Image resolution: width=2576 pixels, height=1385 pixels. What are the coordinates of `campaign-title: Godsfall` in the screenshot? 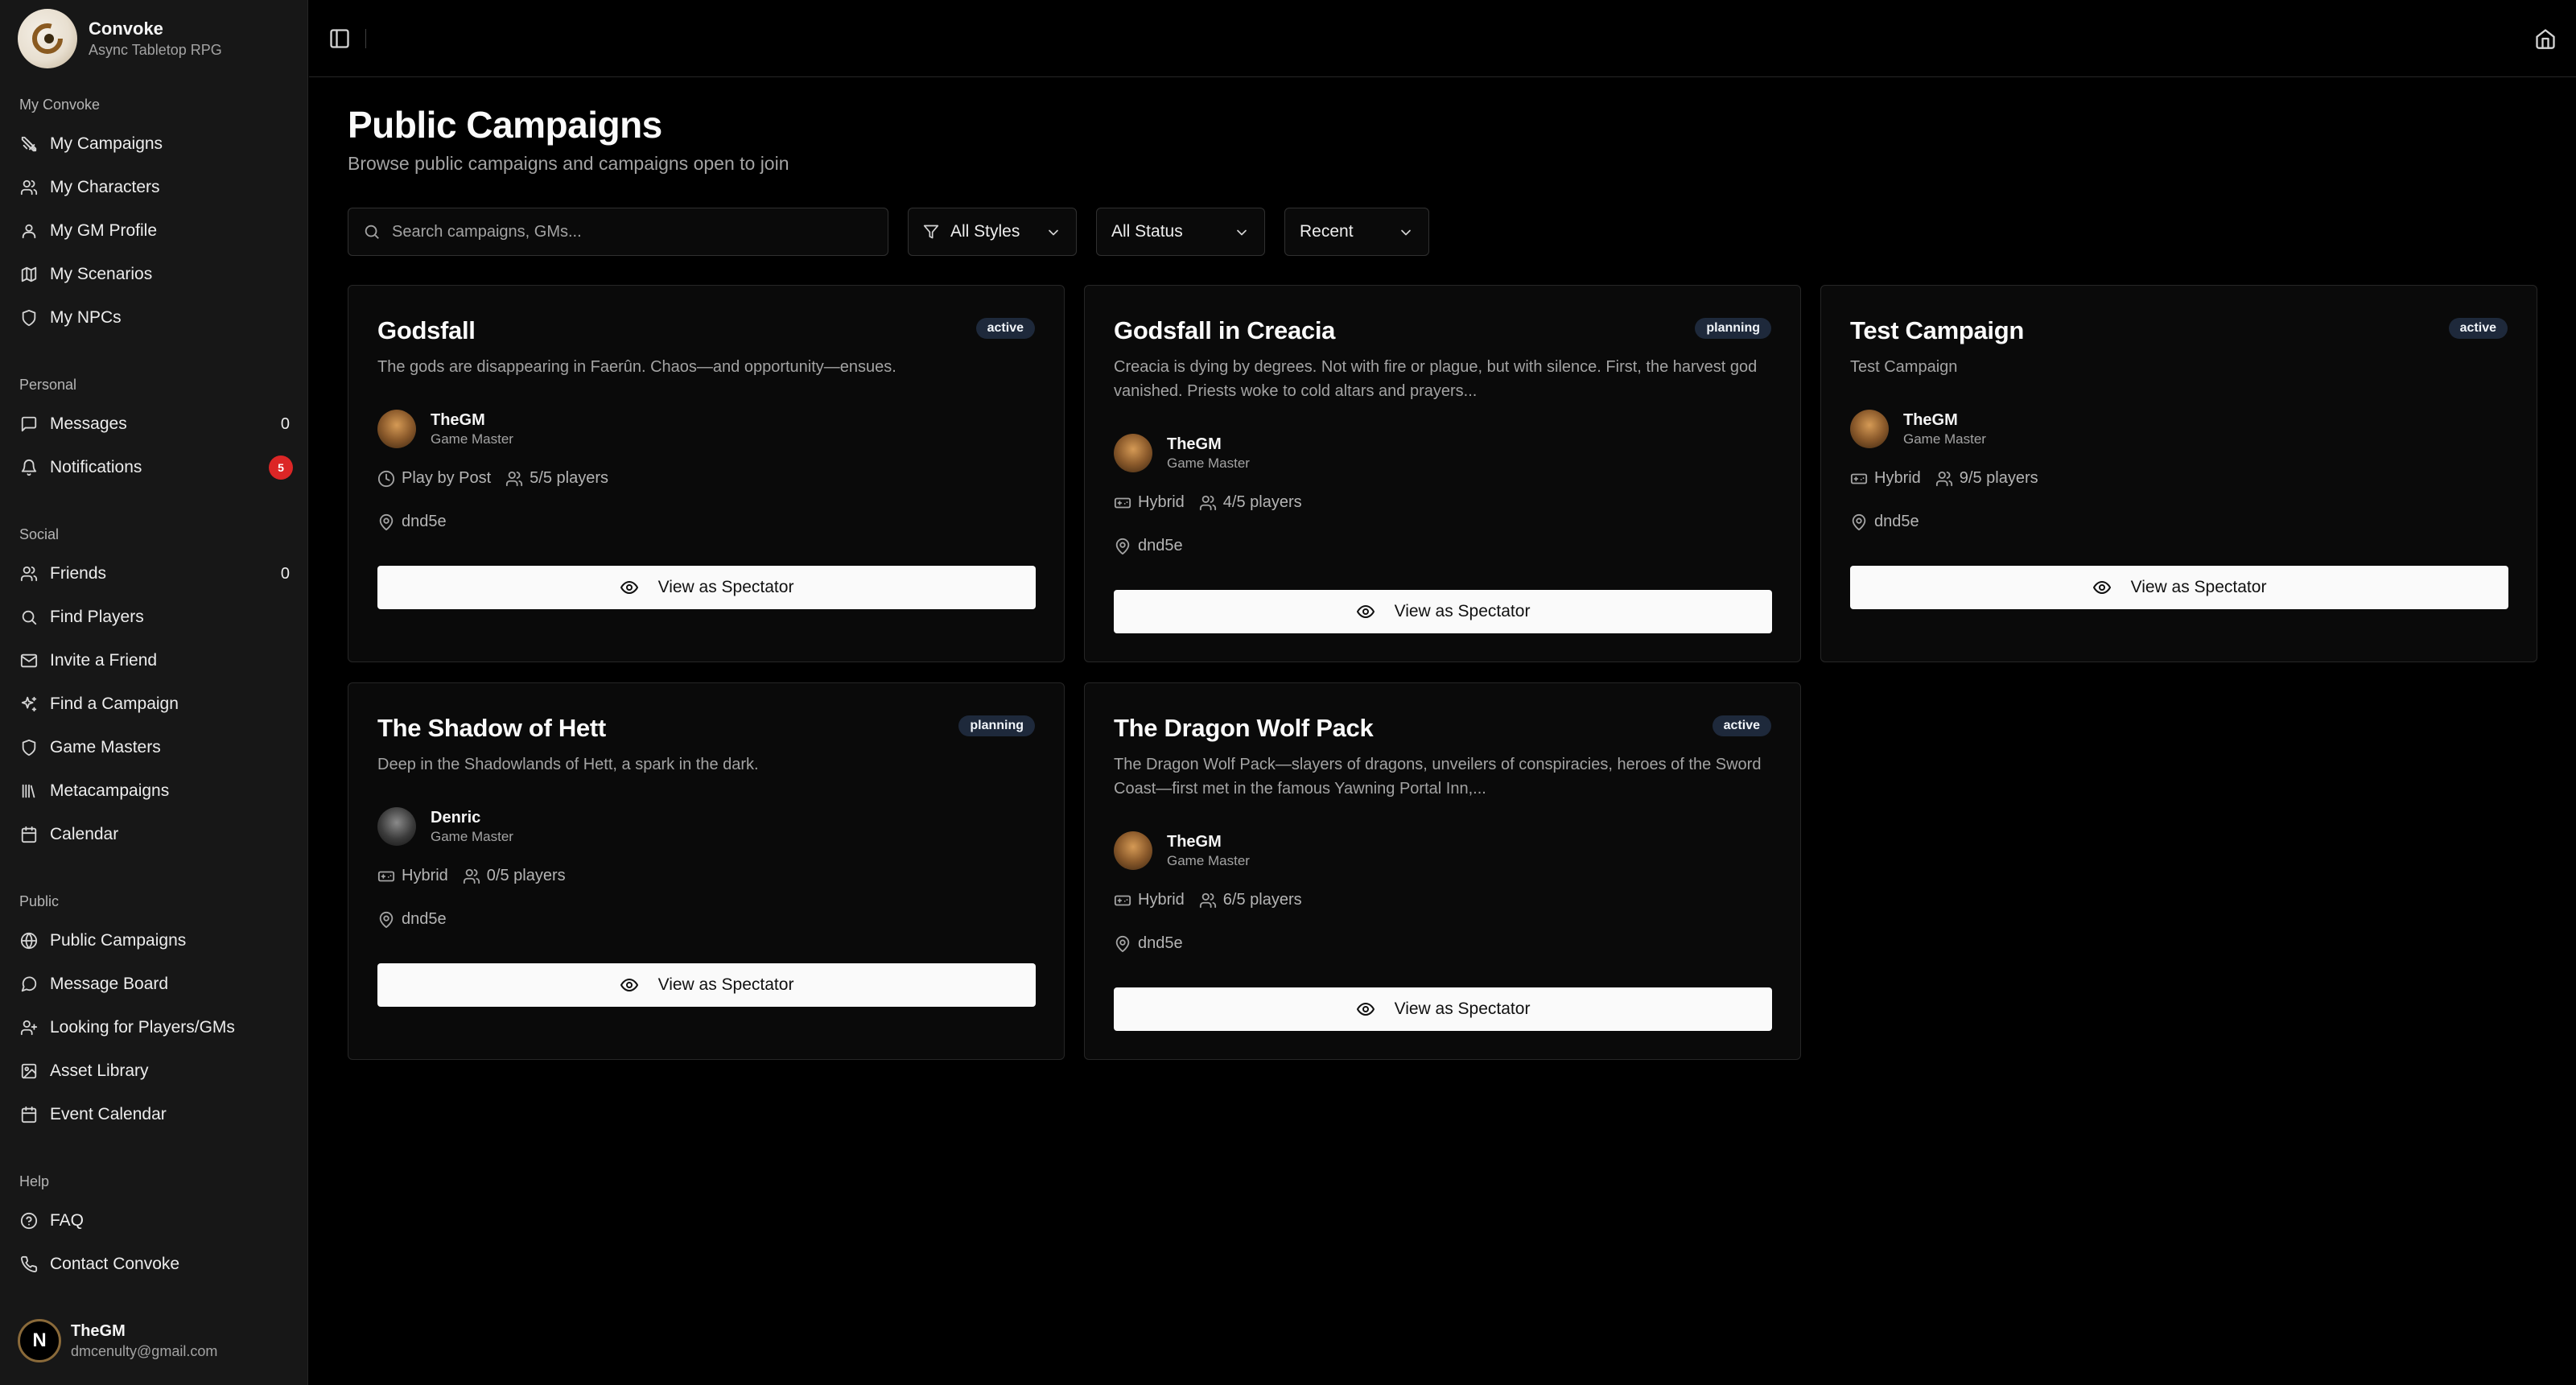 It's located at (426, 330).